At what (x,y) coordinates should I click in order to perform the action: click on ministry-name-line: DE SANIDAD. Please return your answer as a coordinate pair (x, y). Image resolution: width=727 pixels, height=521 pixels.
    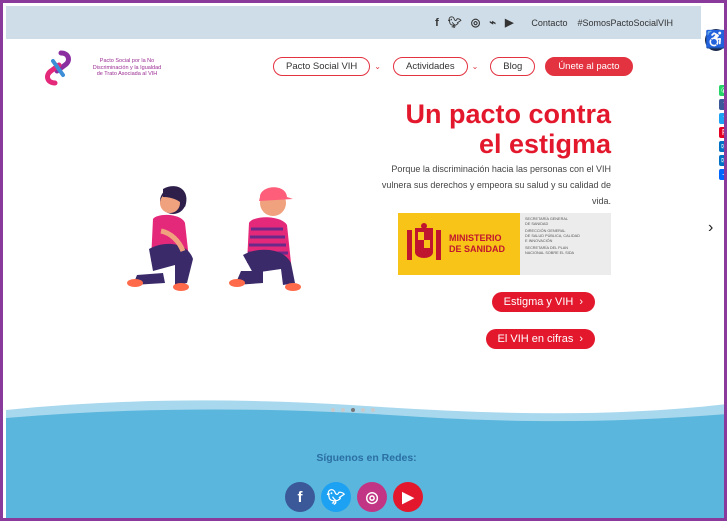
    Looking at the image, I should click on (477, 249).